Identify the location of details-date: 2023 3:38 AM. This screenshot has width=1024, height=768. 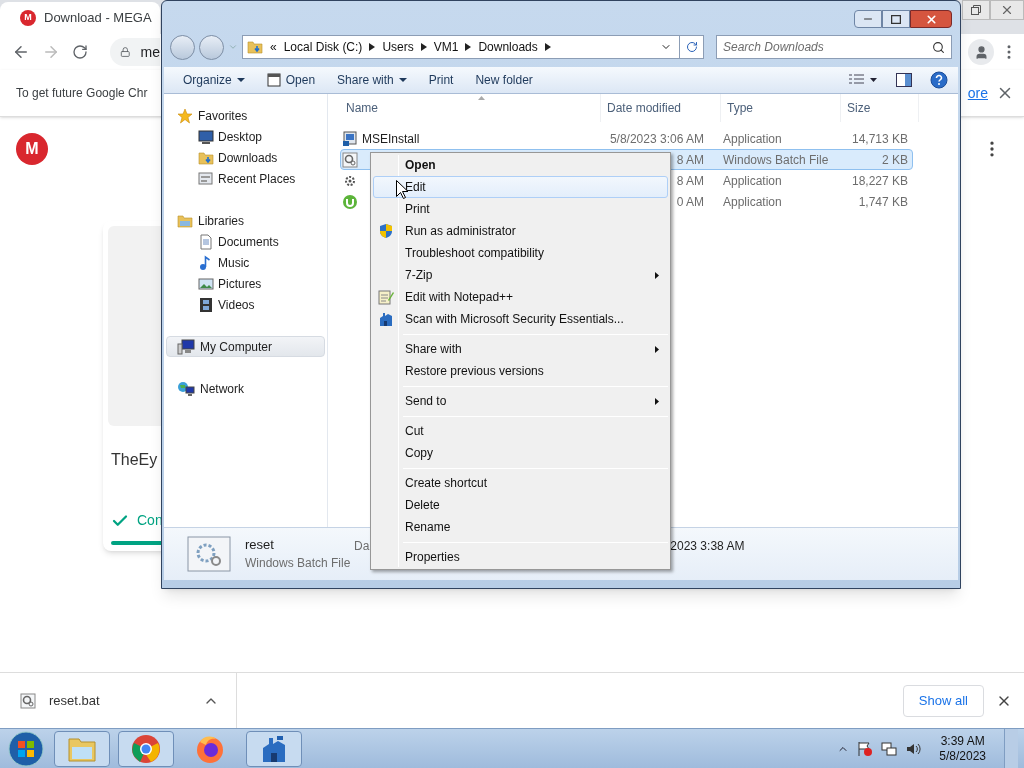
(707, 546).